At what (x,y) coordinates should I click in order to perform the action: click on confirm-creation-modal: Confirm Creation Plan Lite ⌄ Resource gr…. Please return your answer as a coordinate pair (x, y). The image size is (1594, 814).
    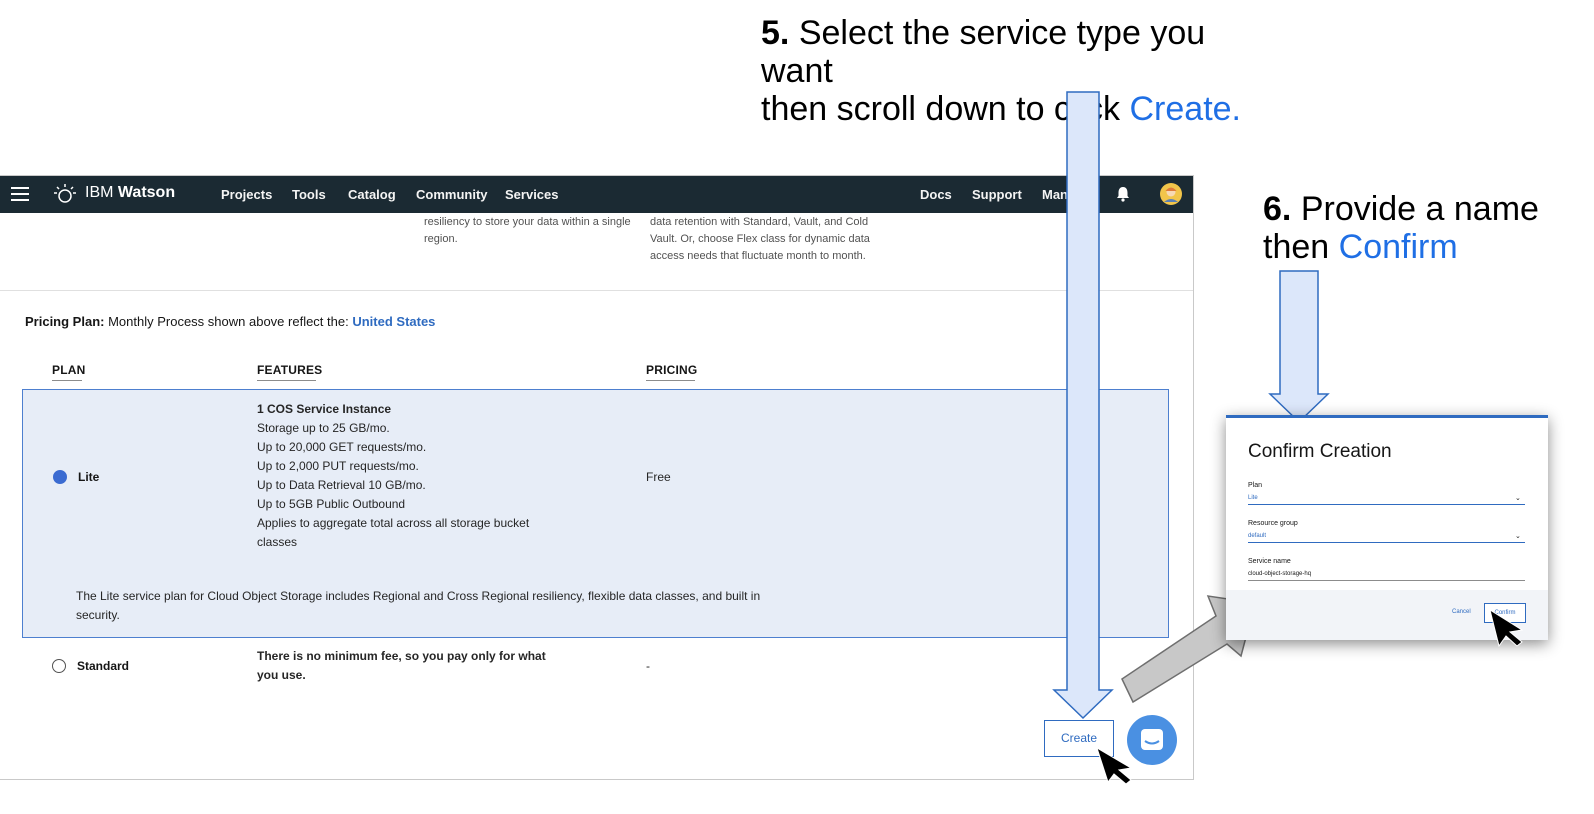
    Looking at the image, I should click on (1387, 527).